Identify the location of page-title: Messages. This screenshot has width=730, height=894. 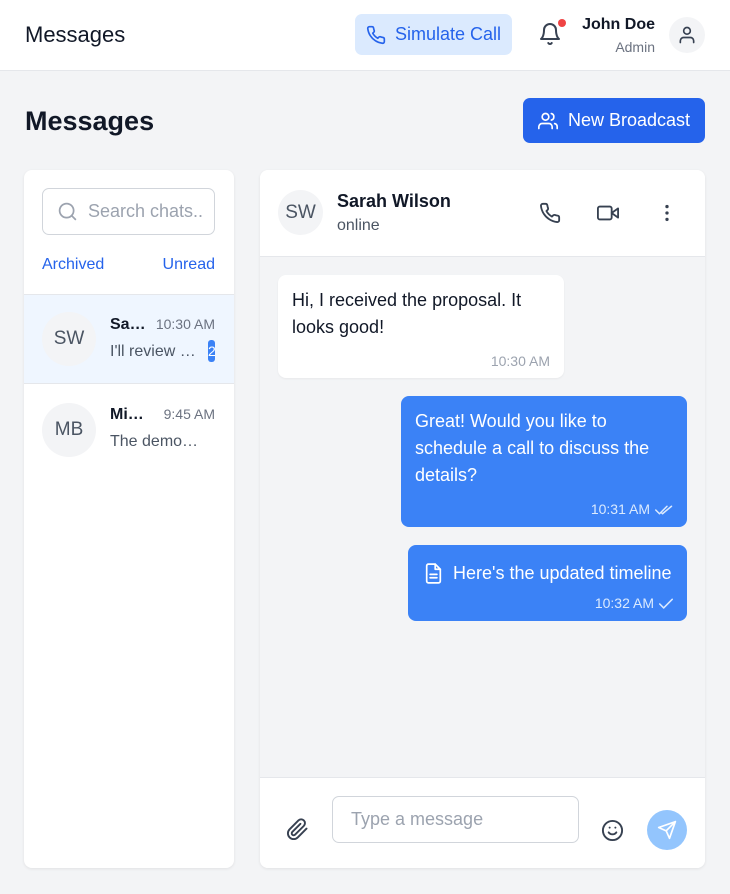
(90, 121).